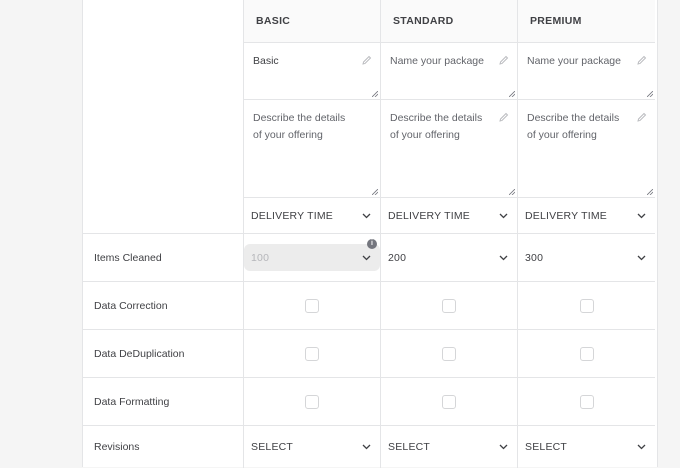  I want to click on basic-delivery-value: DELIVERY TIME, so click(292, 215).